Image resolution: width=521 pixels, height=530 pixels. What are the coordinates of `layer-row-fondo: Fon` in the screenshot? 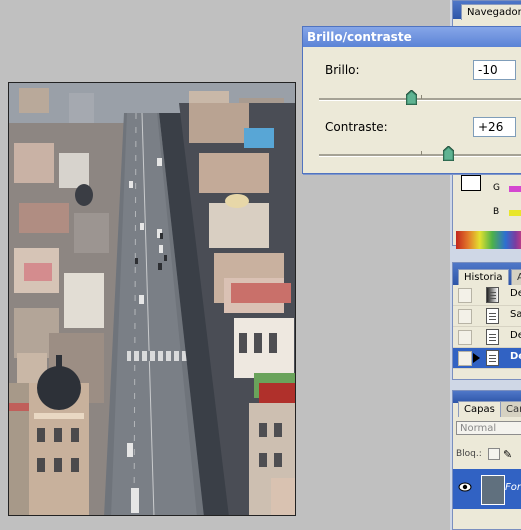 It's located at (487, 489).